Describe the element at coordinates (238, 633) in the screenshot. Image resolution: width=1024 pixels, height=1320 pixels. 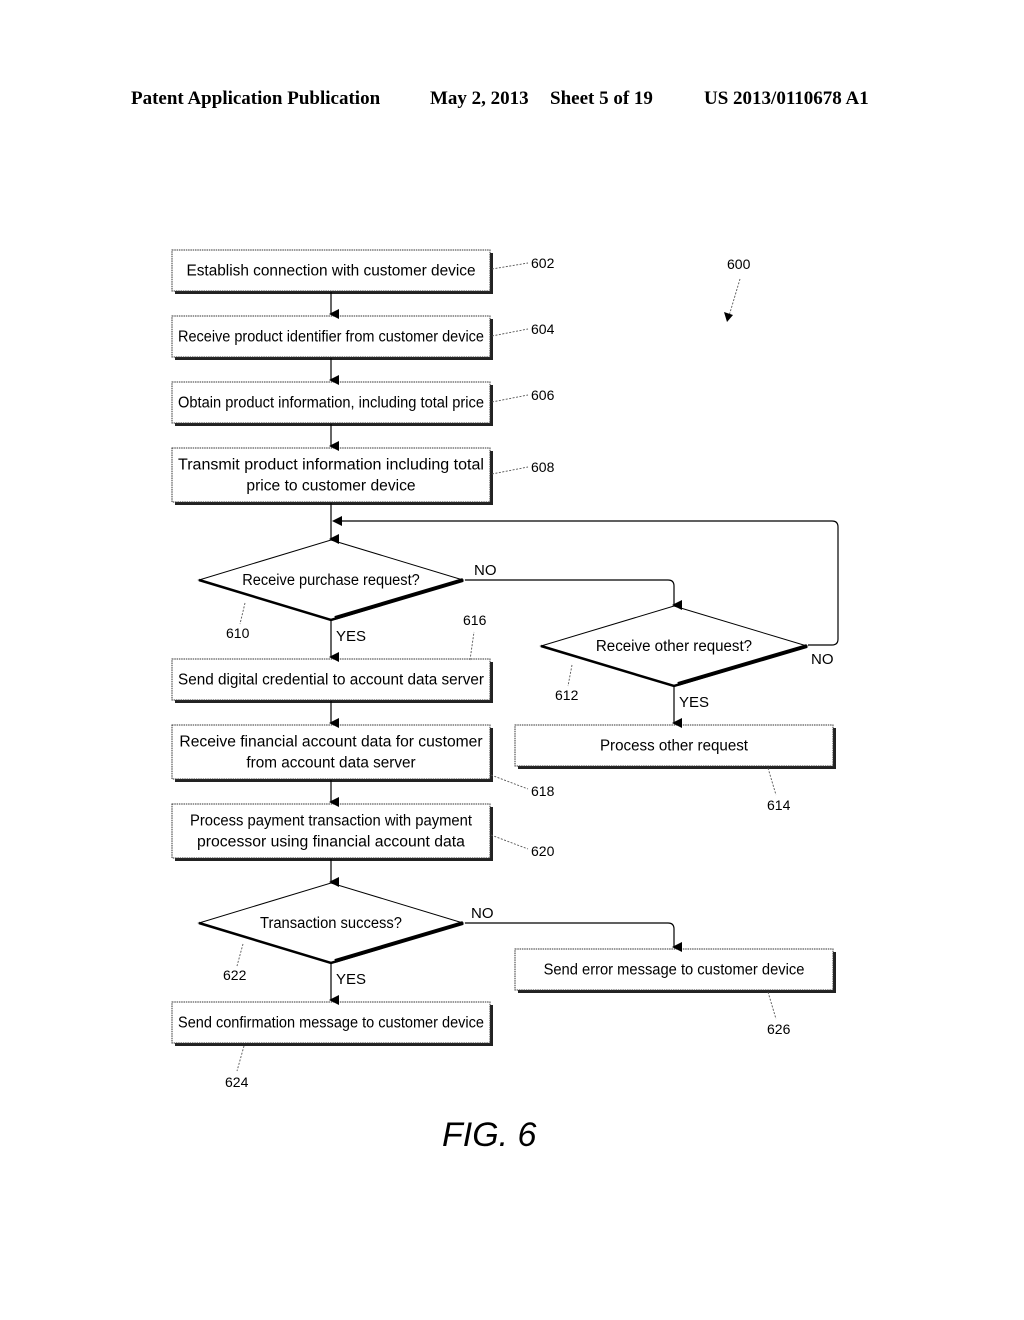
I see `ref-610: 610` at that location.